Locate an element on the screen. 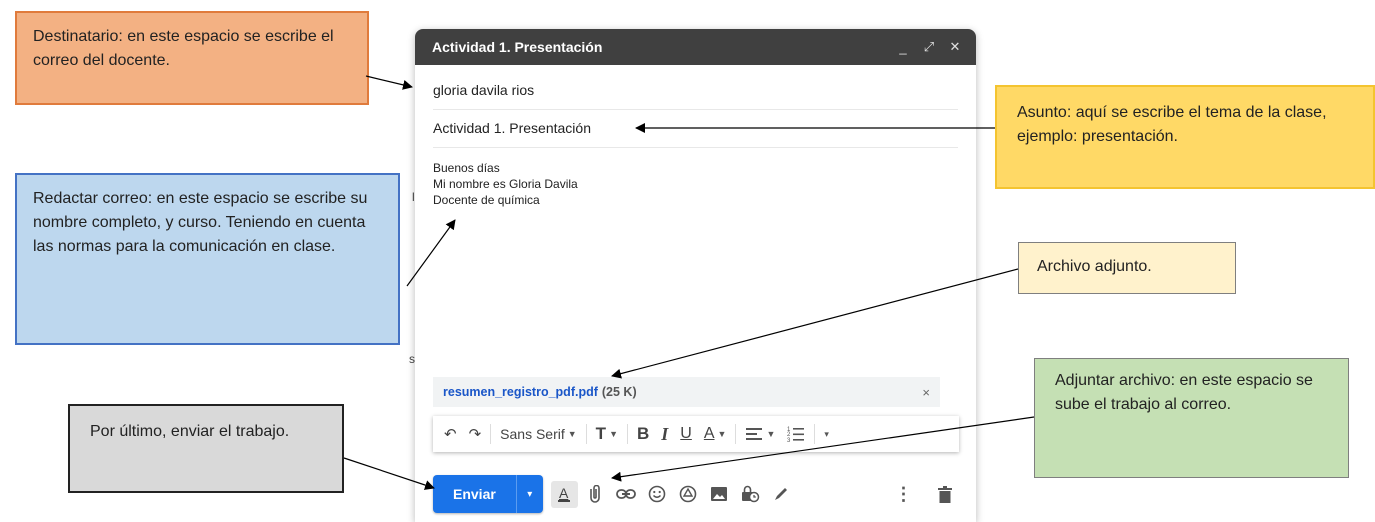  font-select: Sans Serif ▼ is located at coordinates (538, 434).